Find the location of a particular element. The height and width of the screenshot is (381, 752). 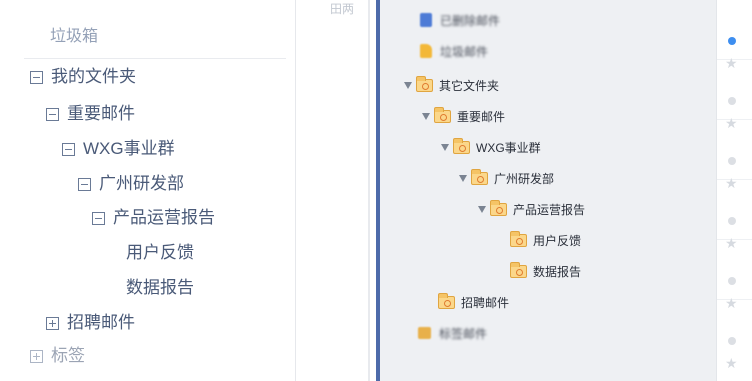

right-folder-label: 用户反馈 is located at coordinates (557, 240).